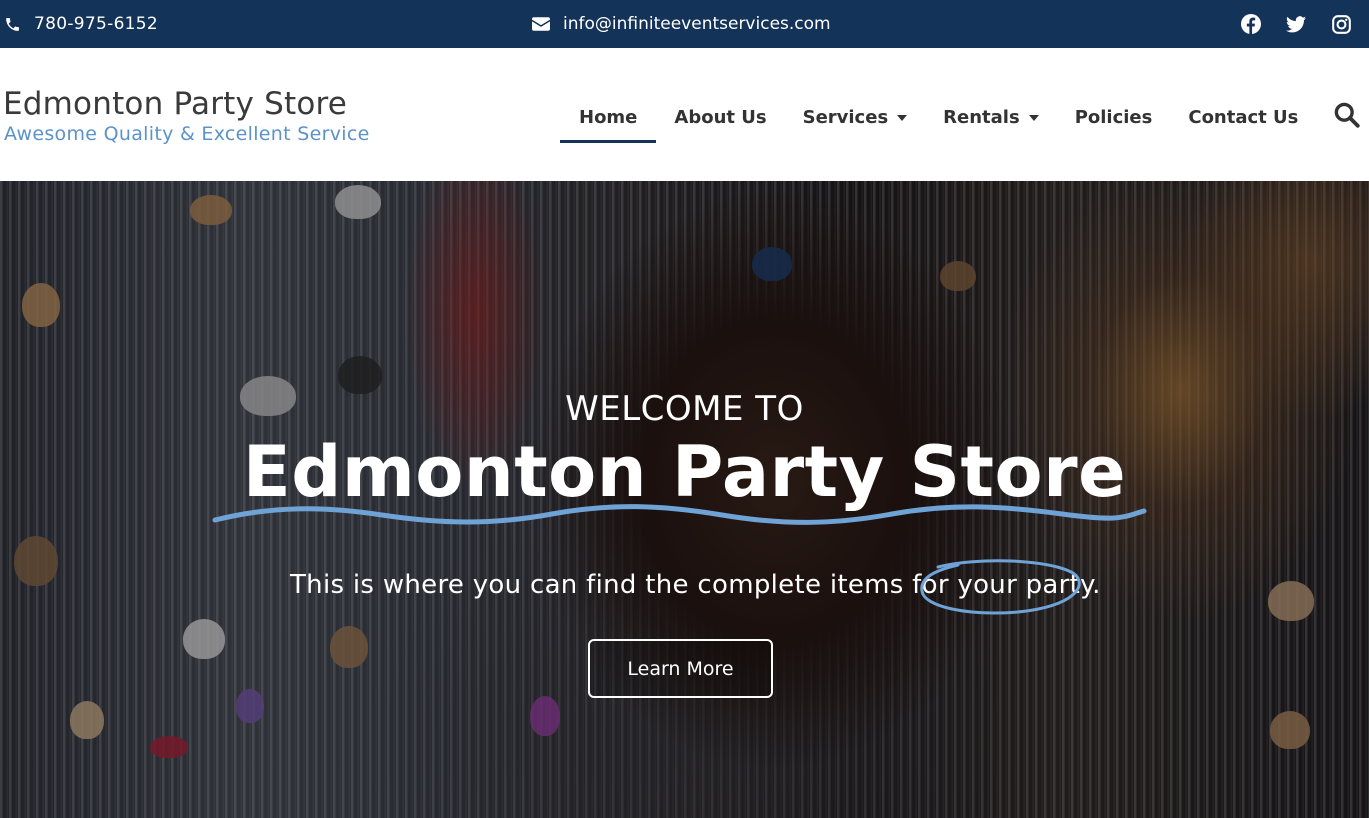  I want to click on hero-title: Edmonton Party Store, so click(684, 472).